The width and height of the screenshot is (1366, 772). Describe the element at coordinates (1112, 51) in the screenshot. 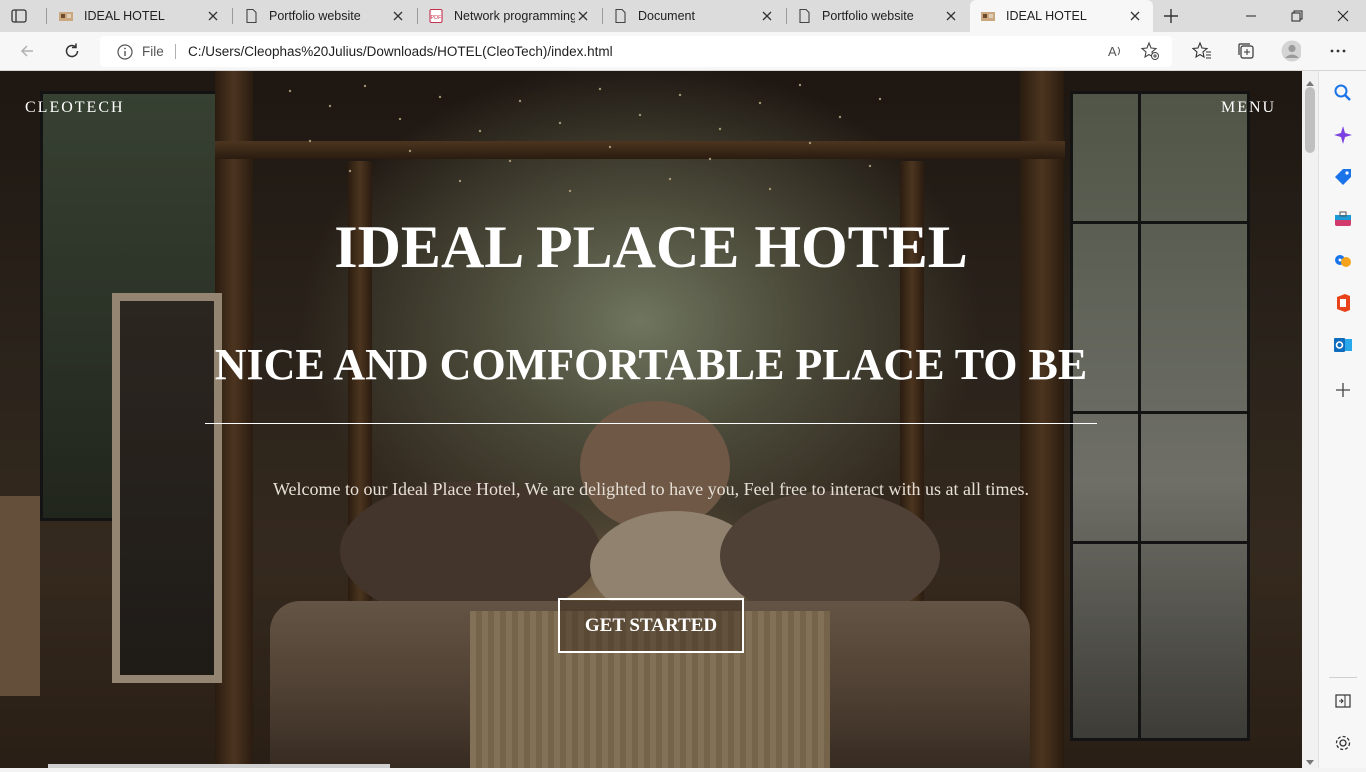

I see `svg-text: A` at that location.